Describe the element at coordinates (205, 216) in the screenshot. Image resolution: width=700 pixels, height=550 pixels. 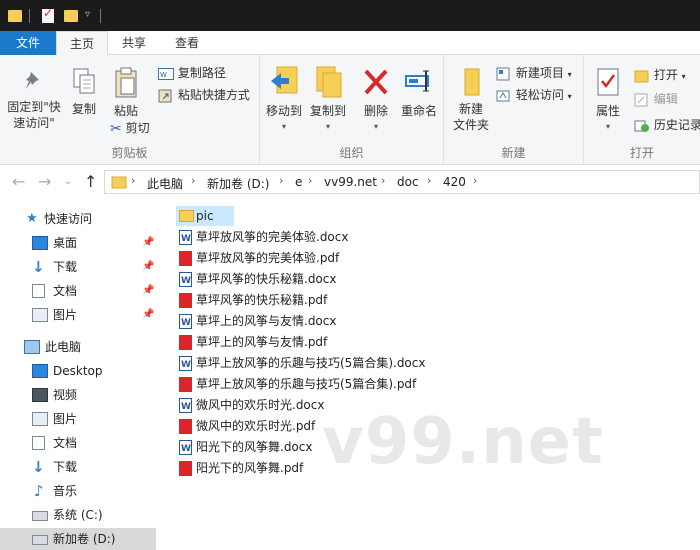
I see `list-item: pic` at that location.